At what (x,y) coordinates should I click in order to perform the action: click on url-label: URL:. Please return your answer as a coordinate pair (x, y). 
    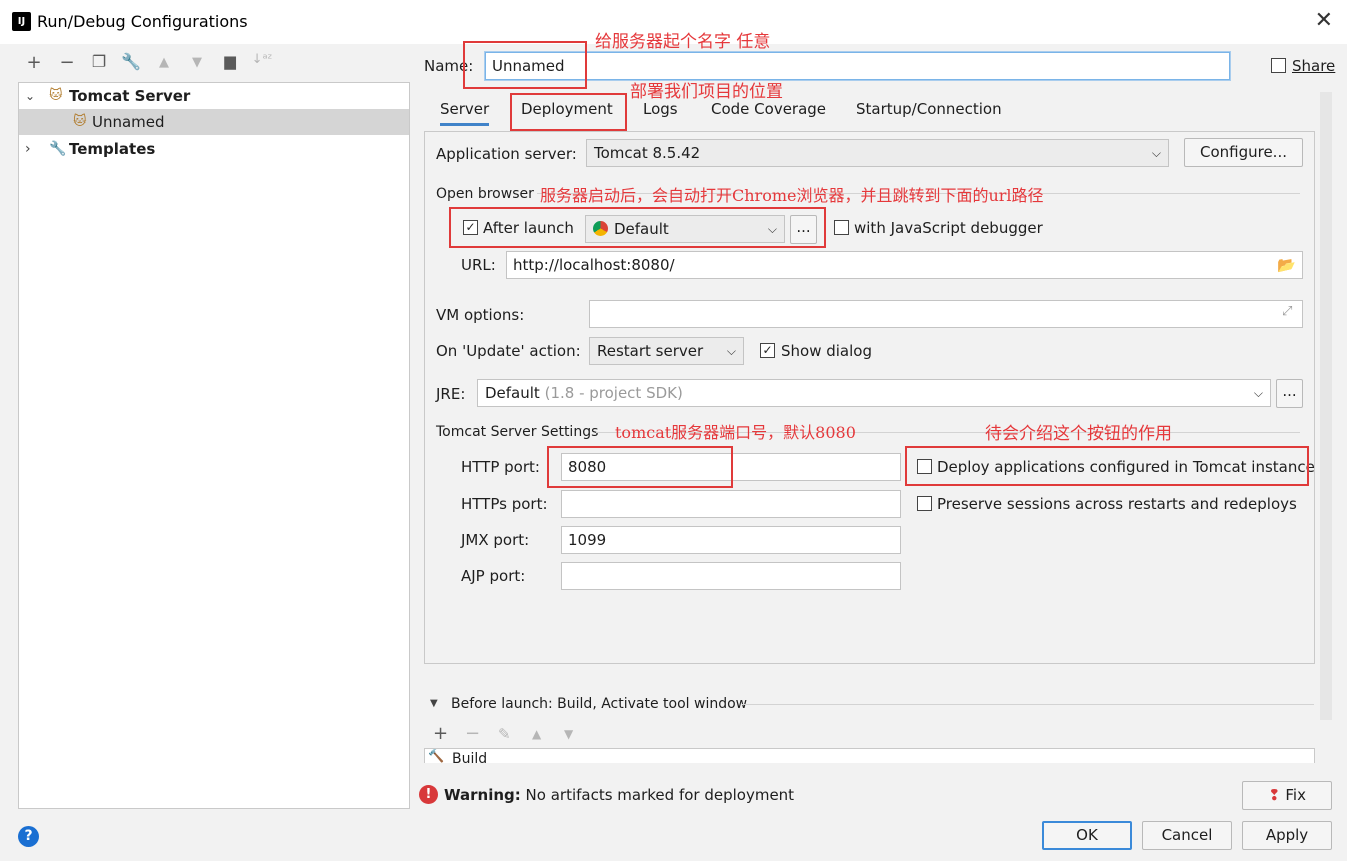
    Looking at the image, I should click on (478, 265).